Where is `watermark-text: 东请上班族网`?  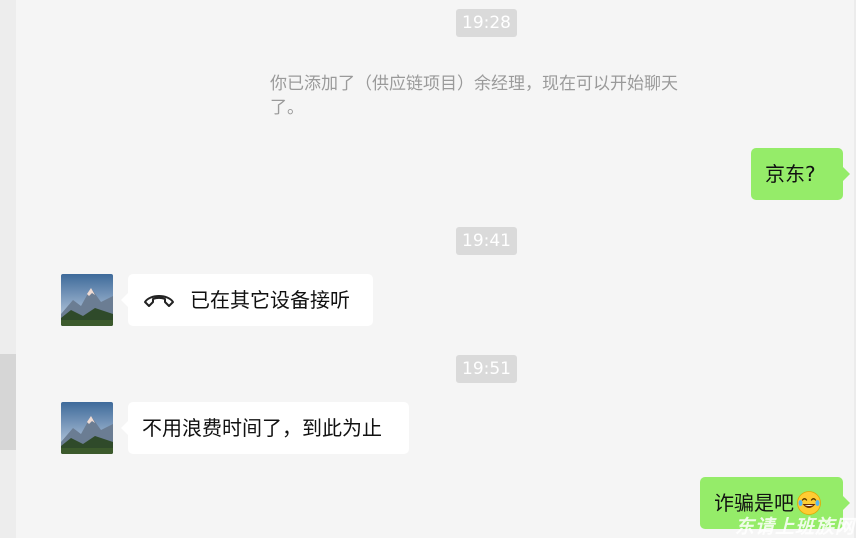 watermark-text: 东请上班族网 is located at coordinates (795, 527).